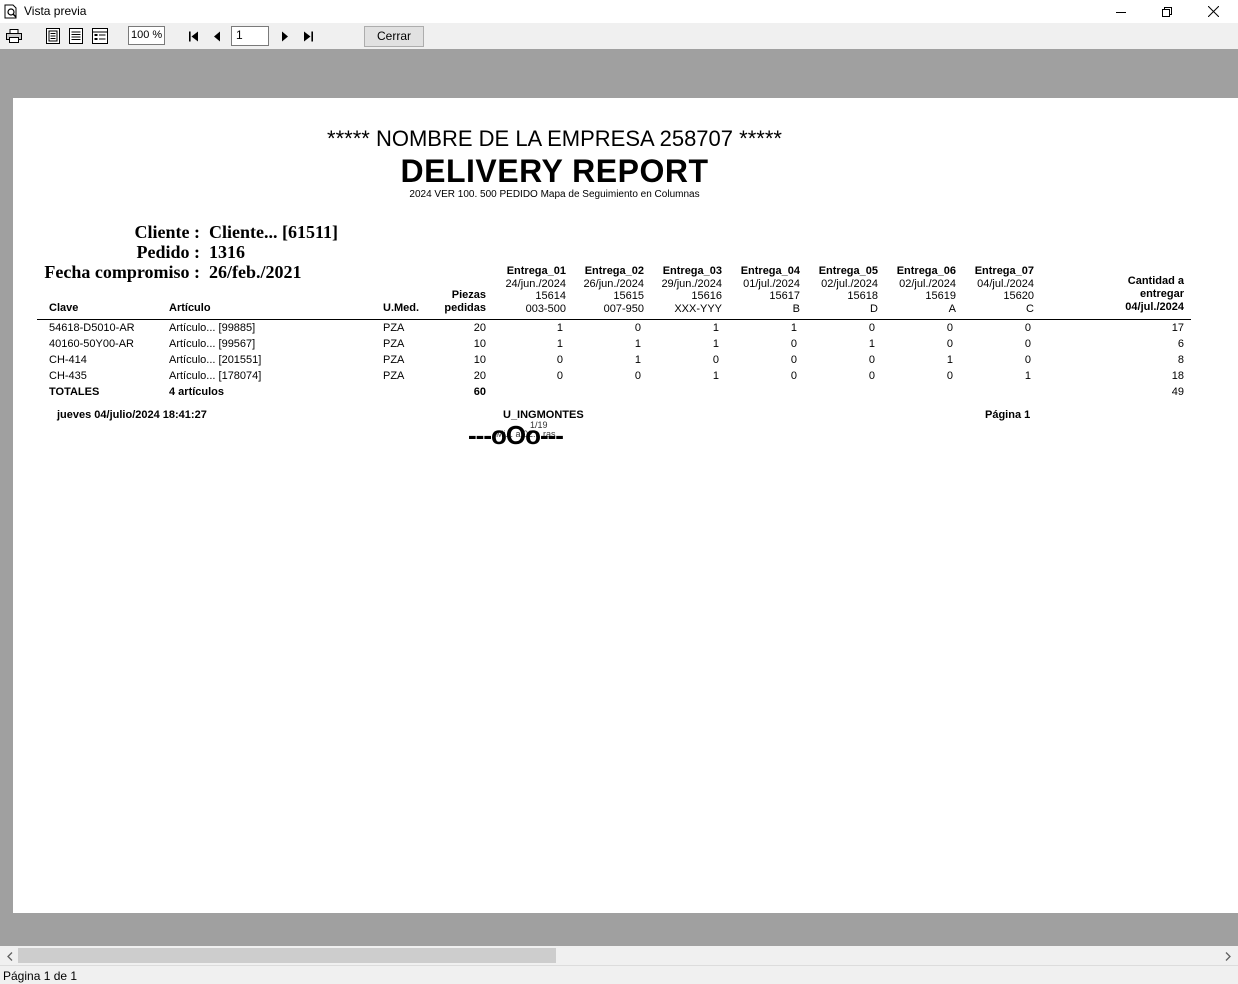 The width and height of the screenshot is (1238, 984). Describe the element at coordinates (168, 252) in the screenshot. I see `pedido-label: Pedido :` at that location.